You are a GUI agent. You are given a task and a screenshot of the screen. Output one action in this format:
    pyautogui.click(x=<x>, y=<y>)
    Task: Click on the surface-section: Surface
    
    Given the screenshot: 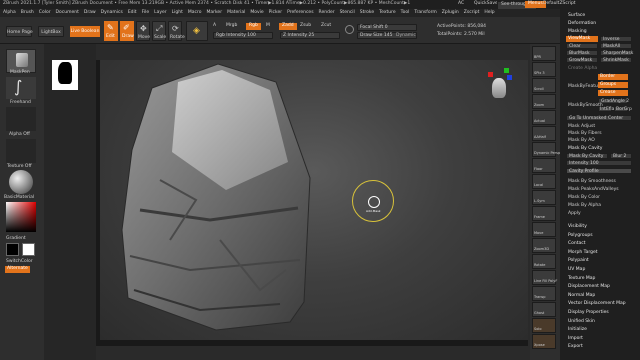 What is the action you would take?
    pyautogui.click(x=576, y=16)
    